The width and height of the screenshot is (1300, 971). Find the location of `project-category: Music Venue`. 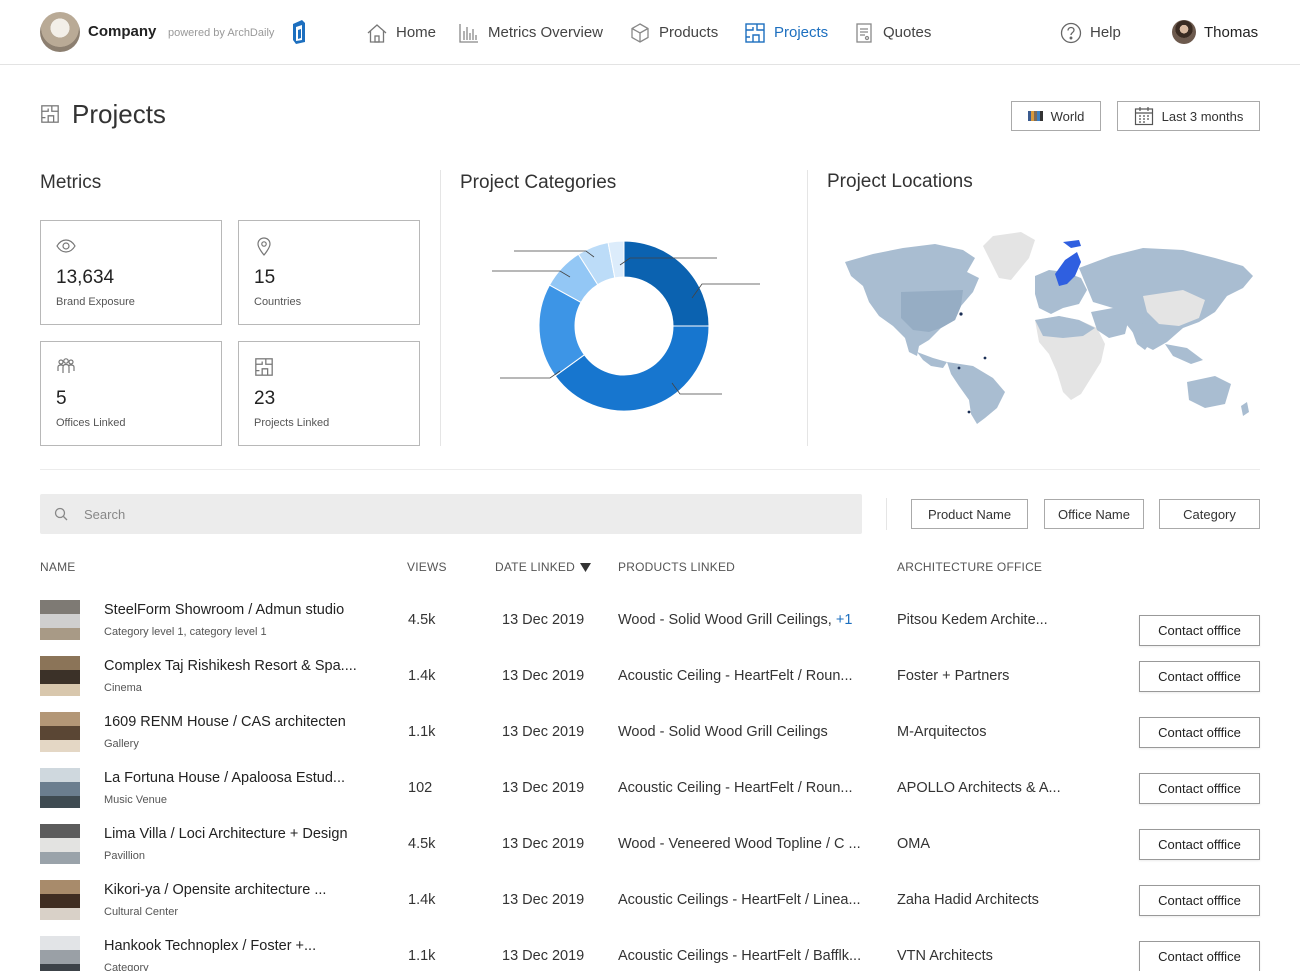

project-category: Music Venue is located at coordinates (135, 800).